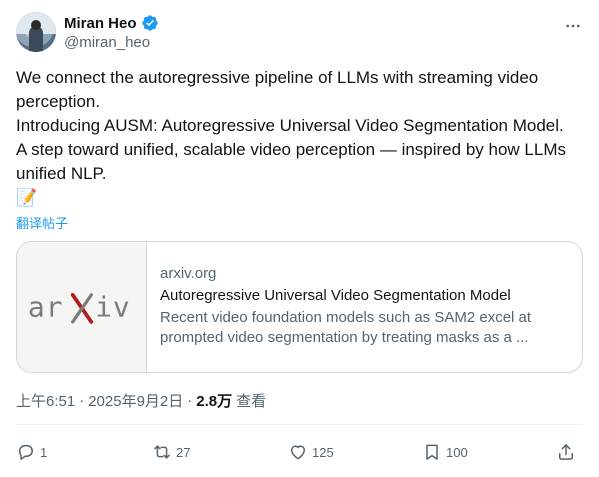  Describe the element at coordinates (188, 273) in the screenshot. I see `card-domain: arxiv.org` at that location.